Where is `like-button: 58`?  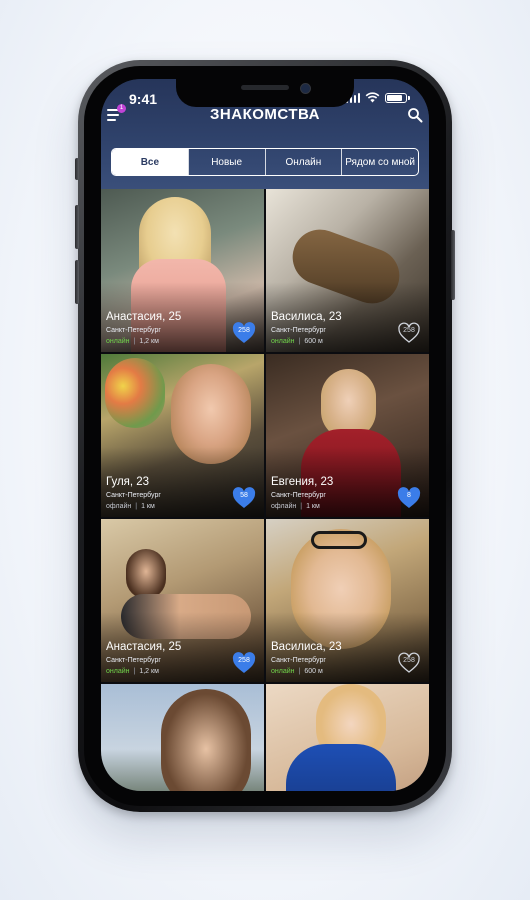
like-button: 58 is located at coordinates (244, 498).